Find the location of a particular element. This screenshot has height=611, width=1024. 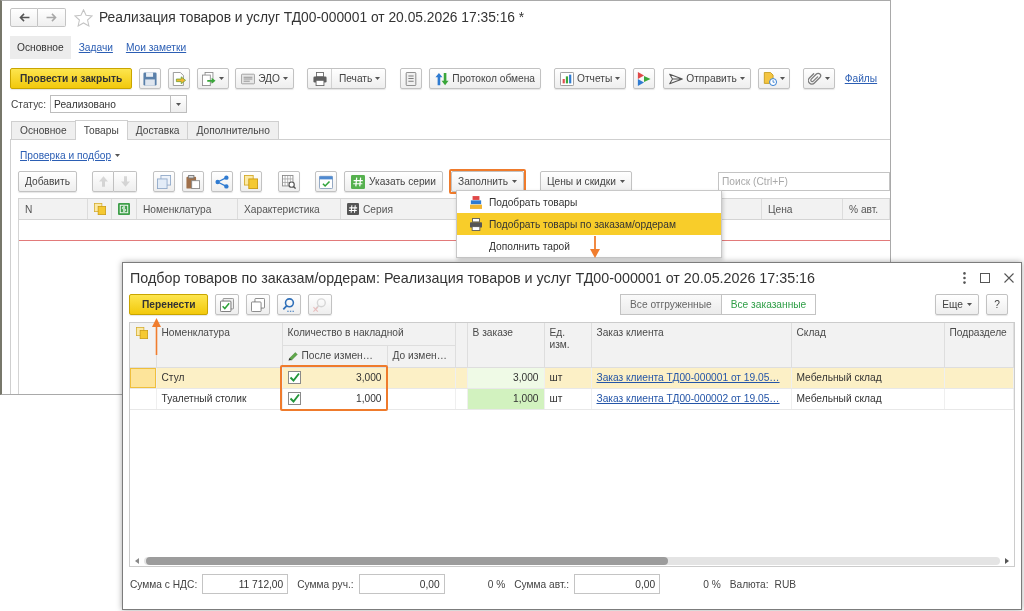

table-row: Туалетный столик 1,000 1,000 шт Заказ клиента ТД00-000002 от 19.05… Мебельный склад is located at coordinates (572, 398).